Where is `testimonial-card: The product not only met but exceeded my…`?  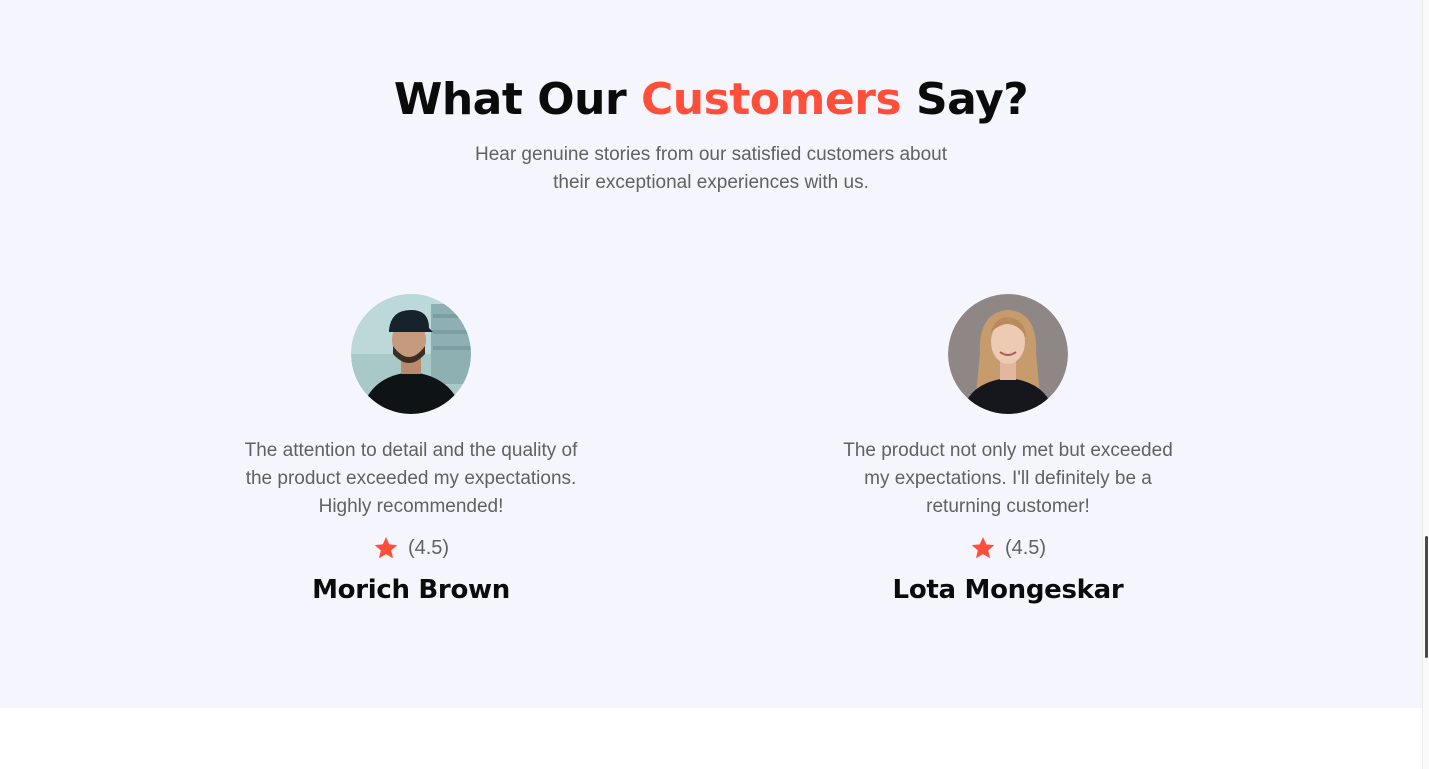
testimonial-card: The product not only met but exceeded my… is located at coordinates (1008, 450).